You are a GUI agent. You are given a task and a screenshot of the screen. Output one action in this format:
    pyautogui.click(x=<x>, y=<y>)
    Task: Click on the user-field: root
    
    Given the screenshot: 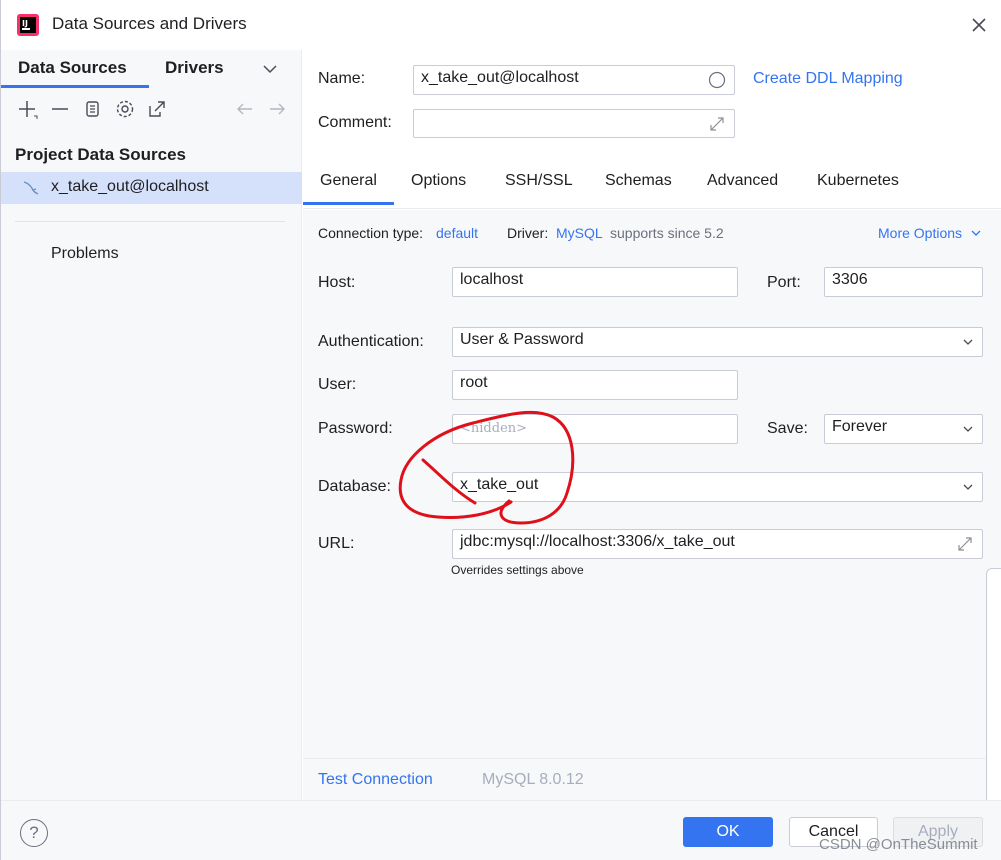 What is the action you would take?
    pyautogui.click(x=595, y=385)
    